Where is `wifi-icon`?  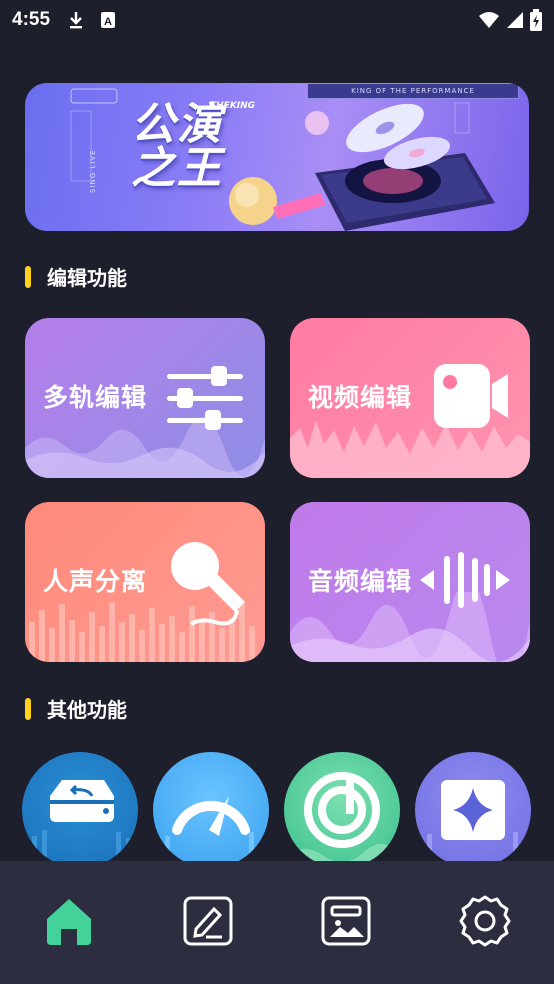 wifi-icon is located at coordinates (489, 20).